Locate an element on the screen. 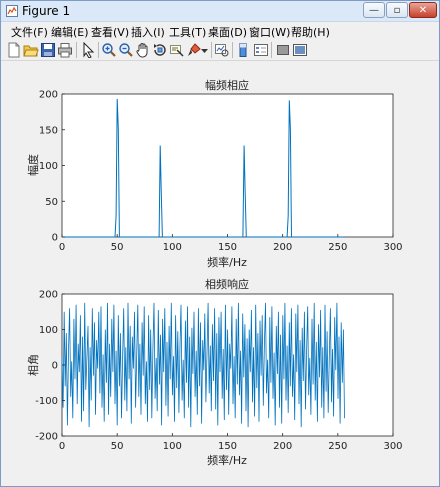 Image resolution: width=440 pixels, height=487 pixels. amplitude-x-axis-label: 频率/Hz is located at coordinates (227, 262).